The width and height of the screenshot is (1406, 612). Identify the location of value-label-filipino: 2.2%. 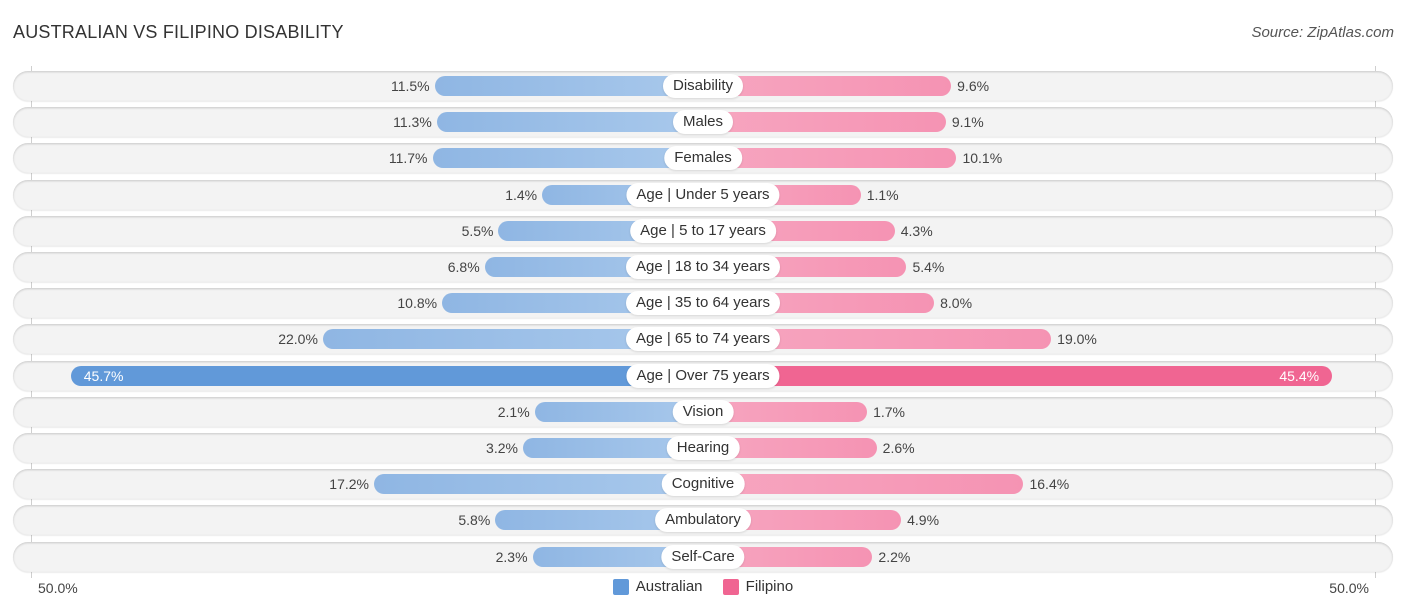
(894, 556).